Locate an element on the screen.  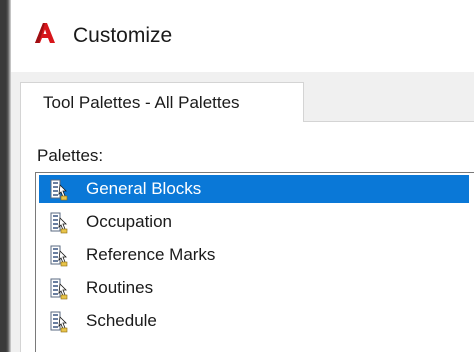
list-item-general-blocks: General Blocks is located at coordinates (254, 189).